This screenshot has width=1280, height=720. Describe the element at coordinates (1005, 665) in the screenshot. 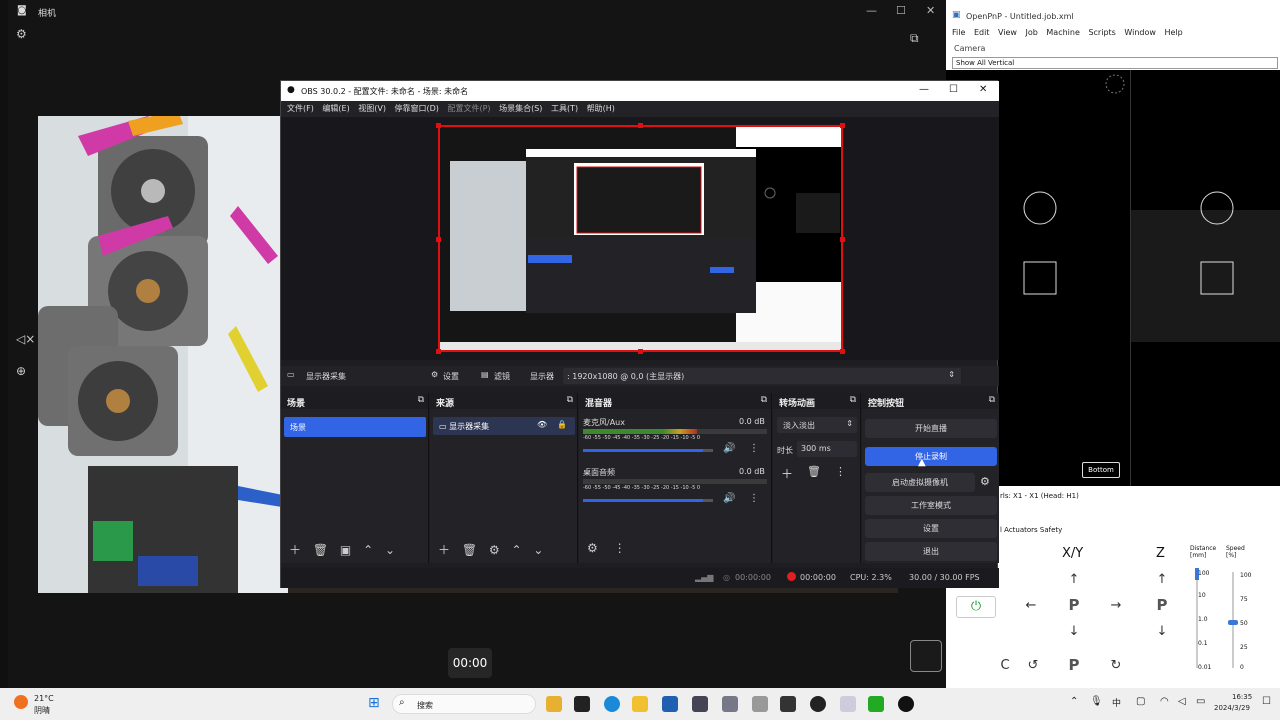

I see `rotate-reset-icon: C` at that location.